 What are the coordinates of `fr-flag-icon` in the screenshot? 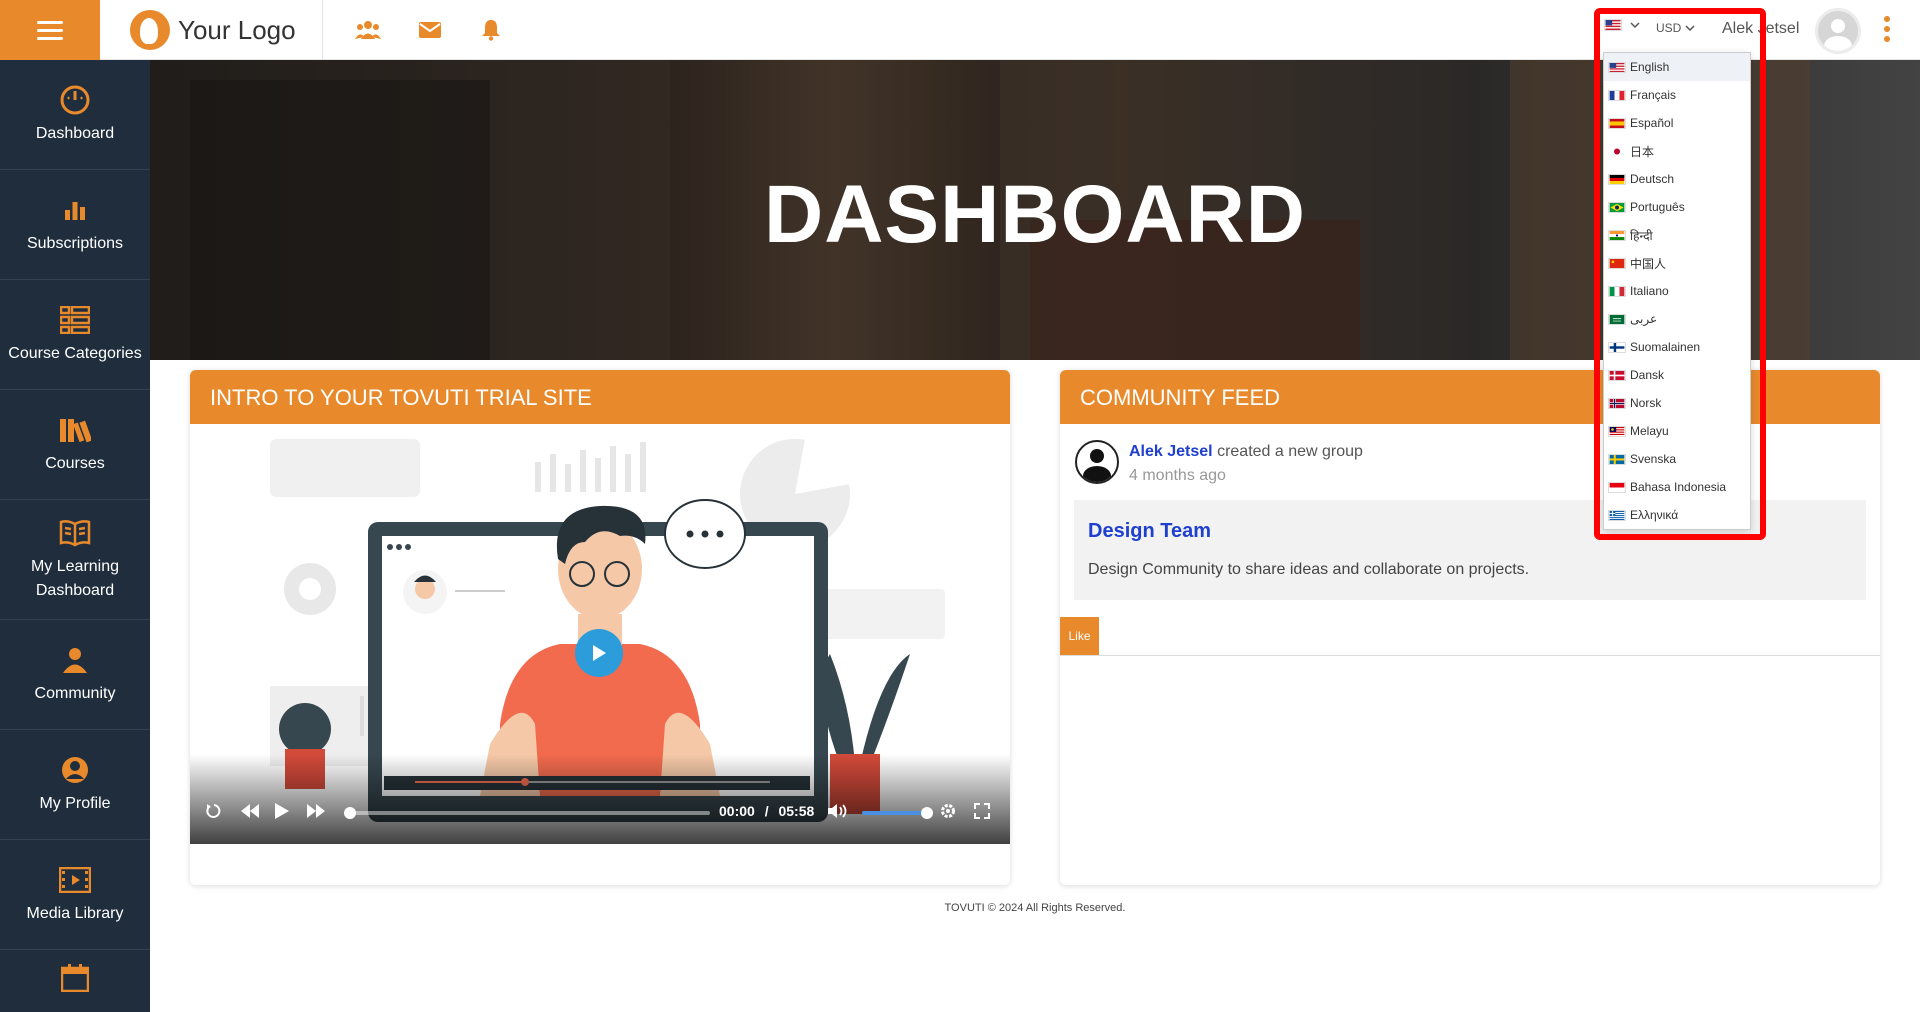 It's located at (1617, 95).